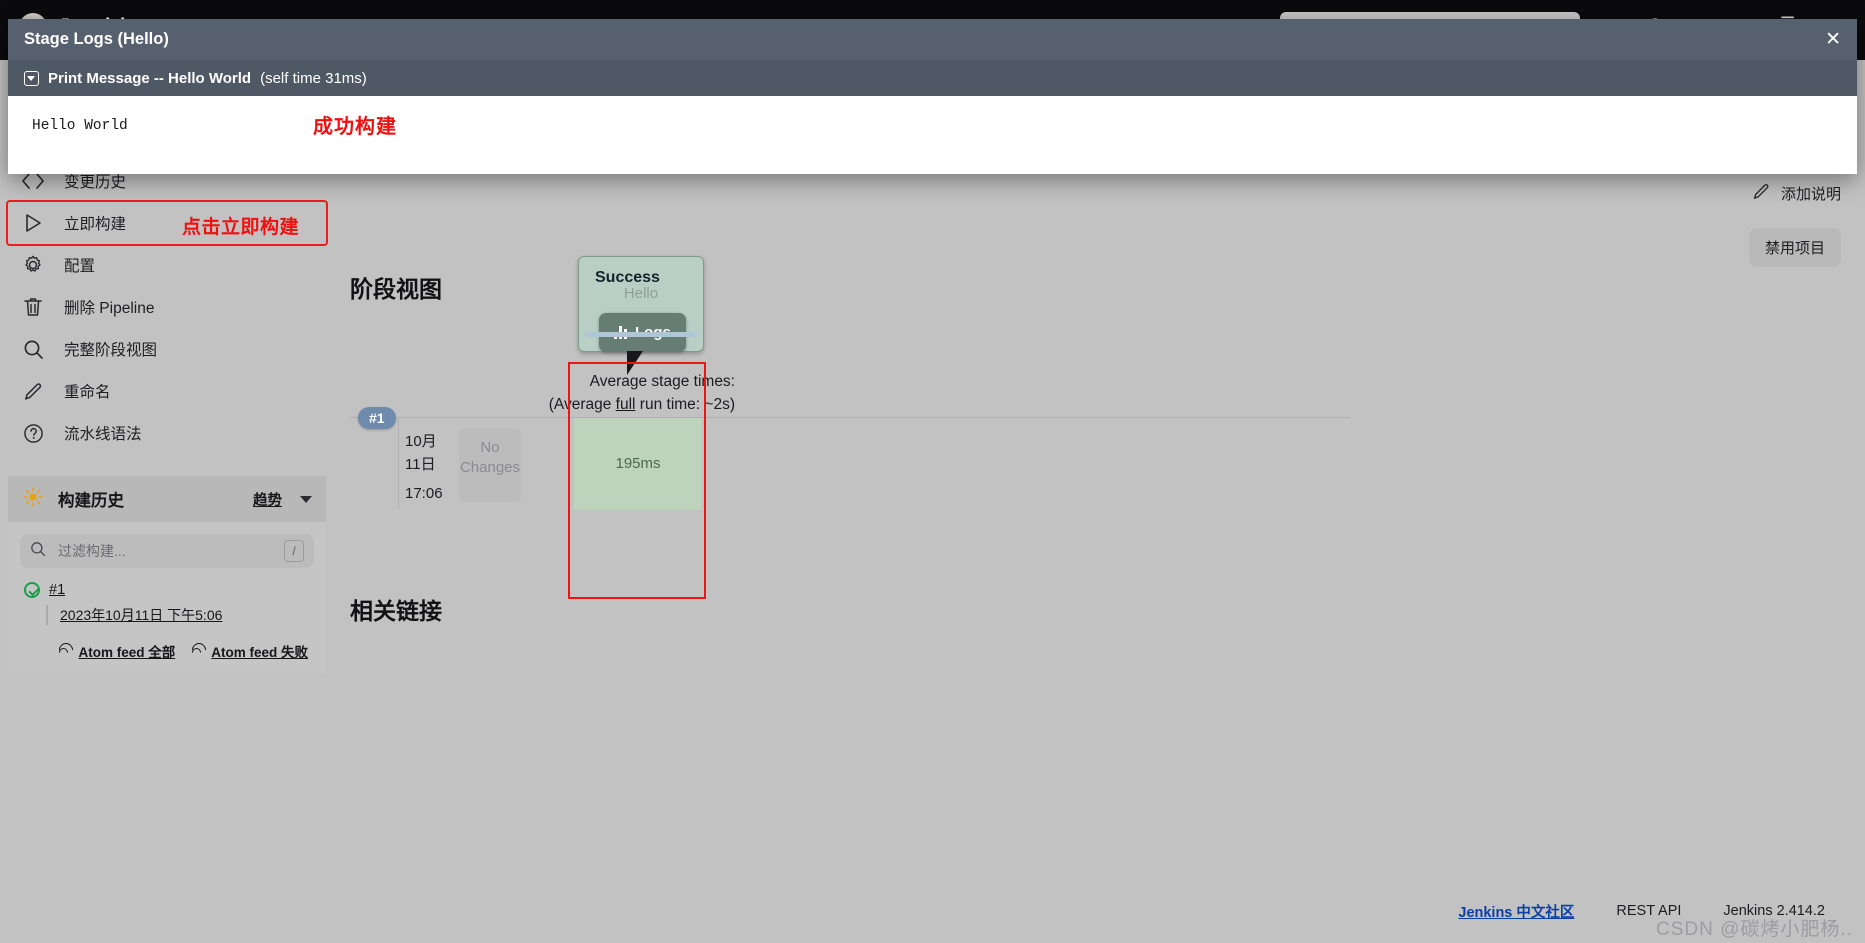  What do you see at coordinates (355, 127) in the screenshot?
I see `annotation-successful-build: 成功构建` at bounding box center [355, 127].